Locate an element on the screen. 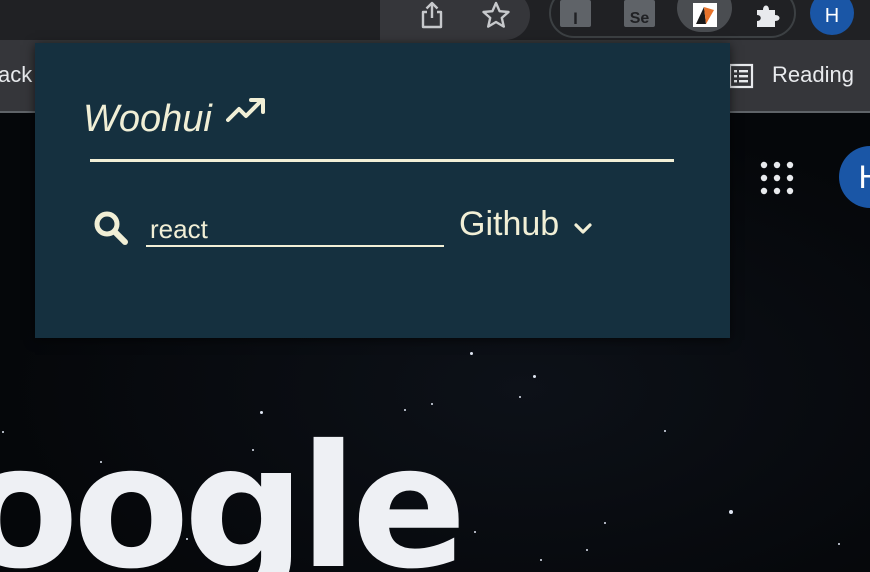 The width and height of the screenshot is (870, 572). browser-toolbar: I Se H is located at coordinates (435, 20).